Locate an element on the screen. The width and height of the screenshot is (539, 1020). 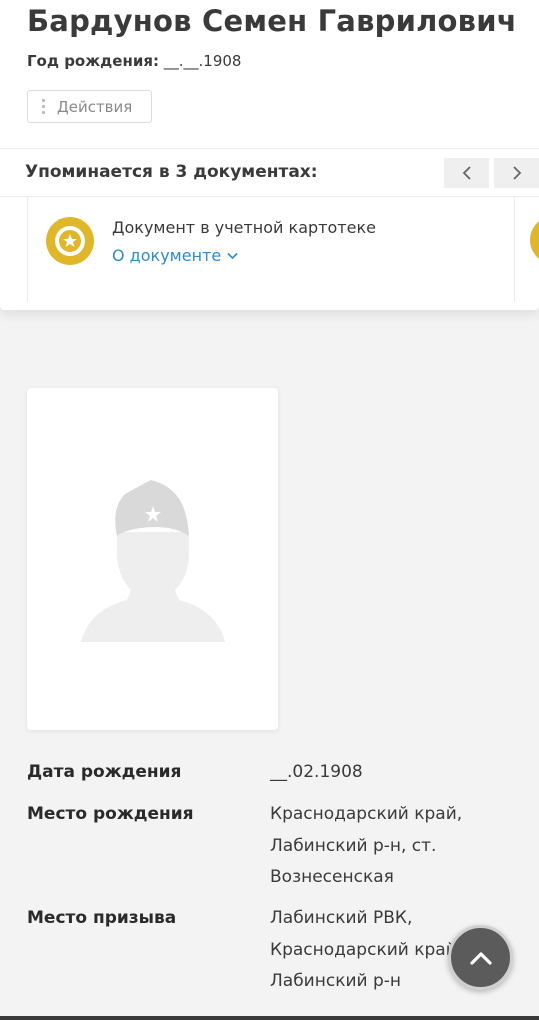
next-document-button is located at coordinates (516, 173).